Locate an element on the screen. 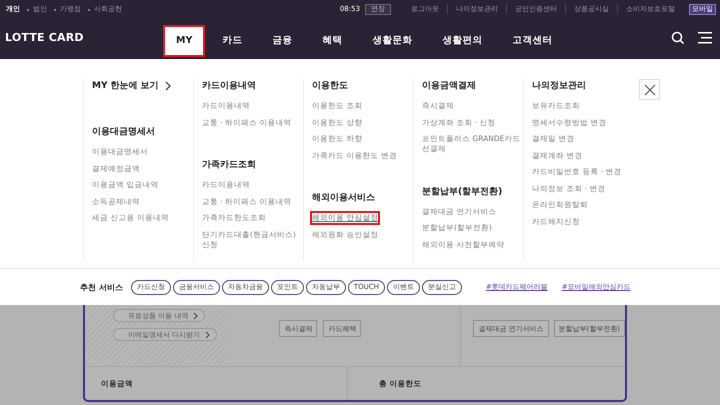 The height and width of the screenshot is (405, 720). nav-tab: 카드 is located at coordinates (232, 41).